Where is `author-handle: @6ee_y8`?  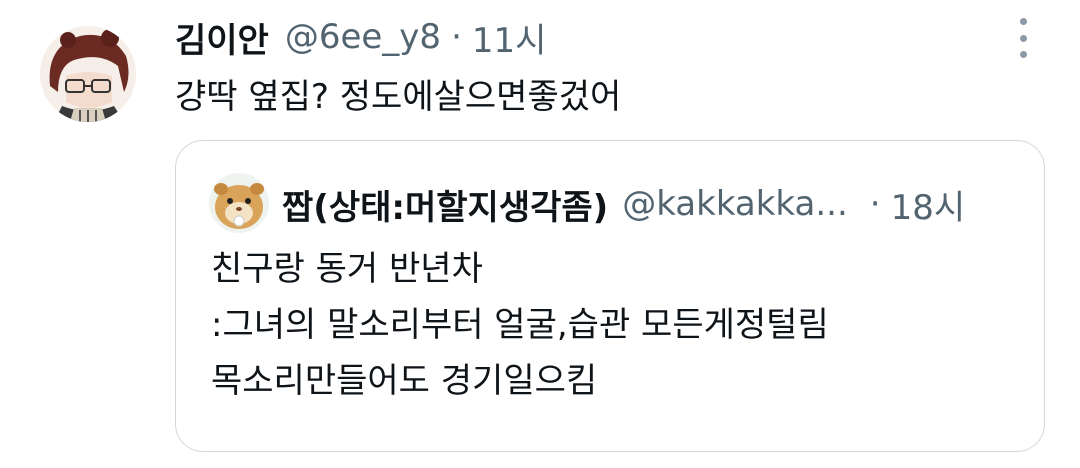
author-handle: @6ee_y8 is located at coordinates (363, 37).